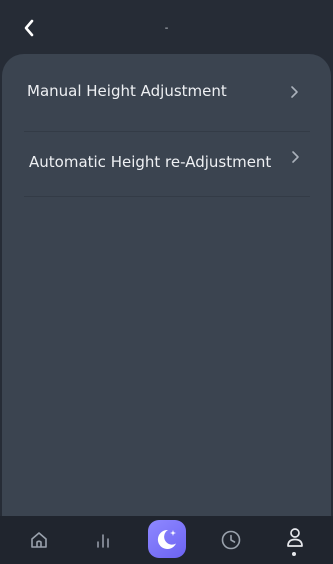 The image size is (333, 564). I want to click on clock-icon, so click(231, 540).